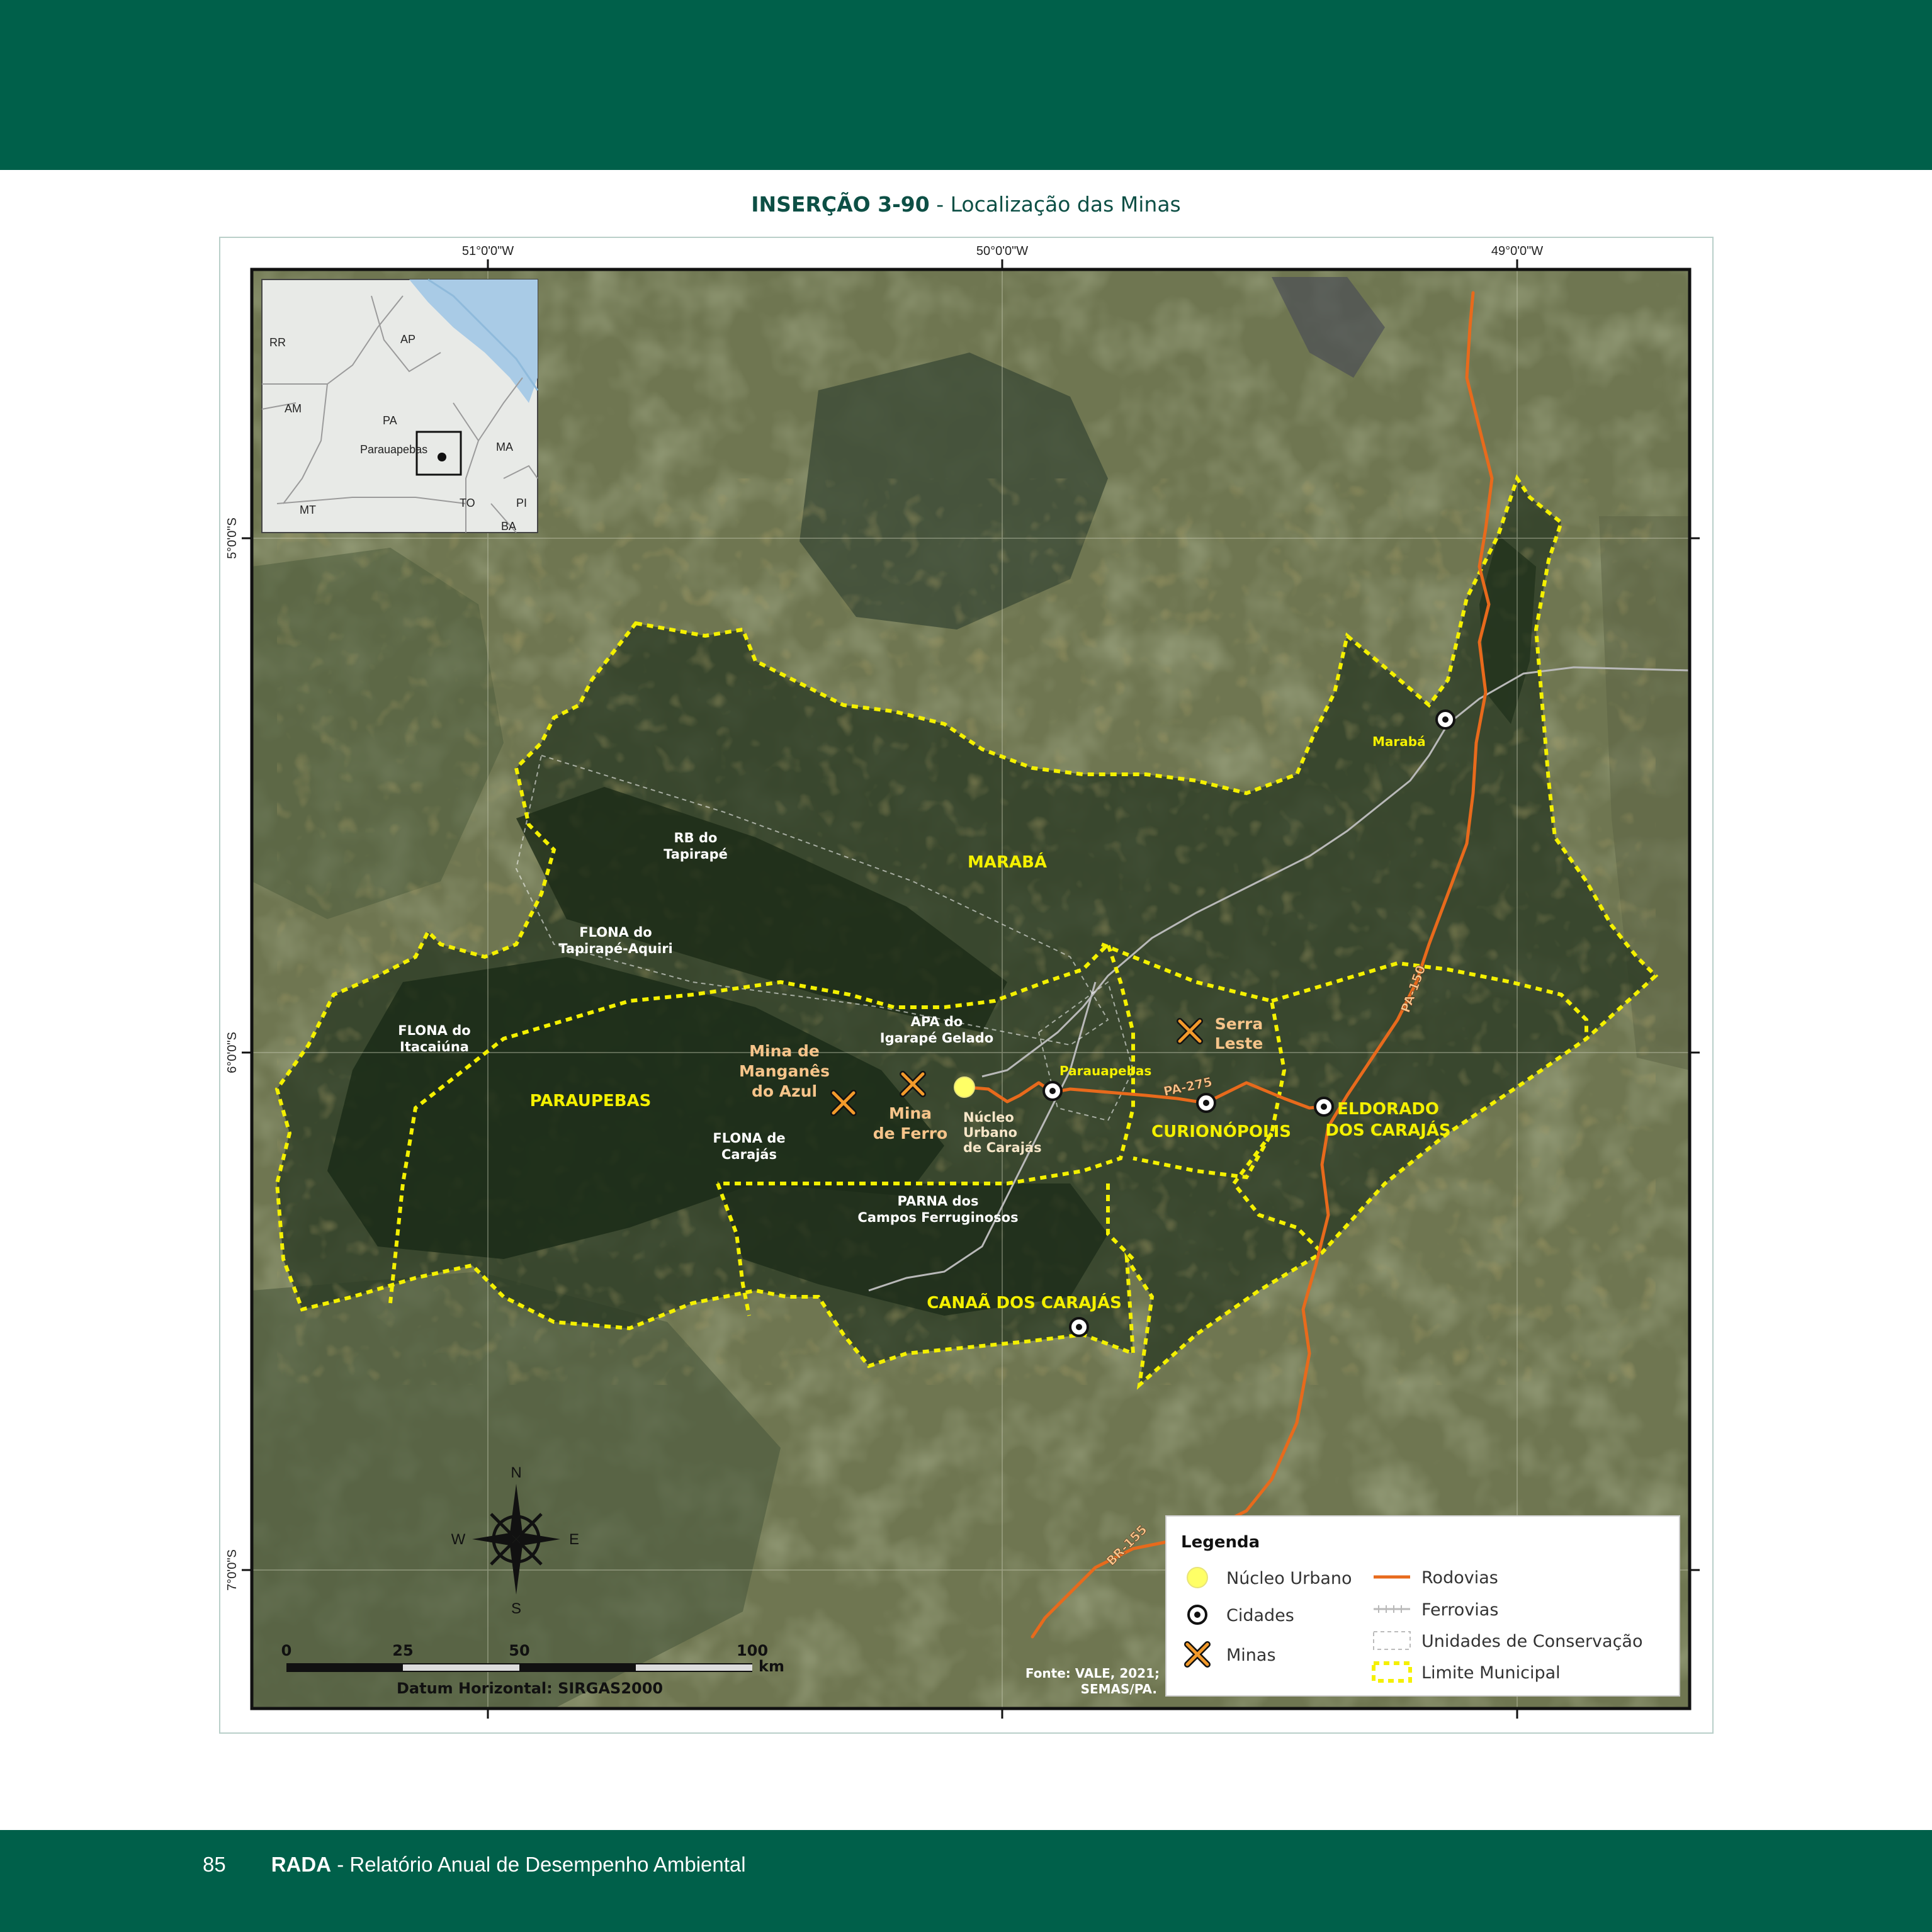 This screenshot has width=1932, height=1932. I want to click on inset-label-mt: MT, so click(308, 510).